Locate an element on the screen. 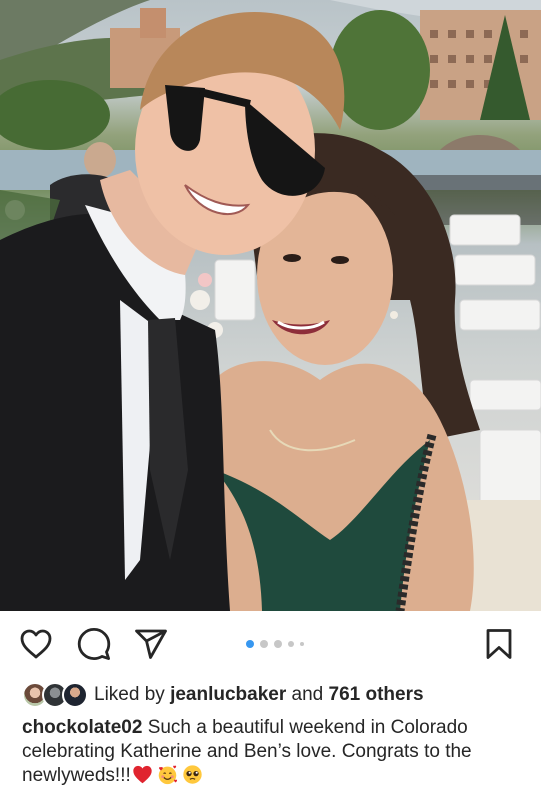 This screenshot has width=541, height=800. likes-count-link: 761 others is located at coordinates (376, 694).